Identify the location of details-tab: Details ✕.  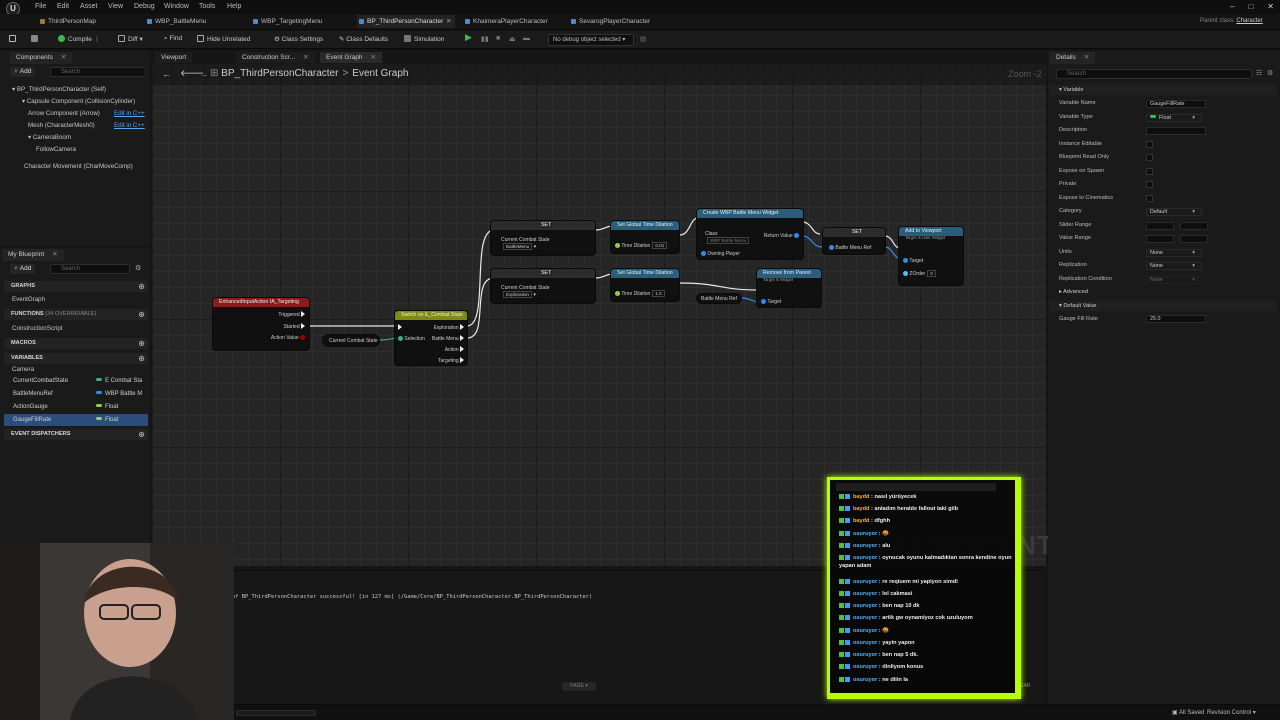
(1073, 58).